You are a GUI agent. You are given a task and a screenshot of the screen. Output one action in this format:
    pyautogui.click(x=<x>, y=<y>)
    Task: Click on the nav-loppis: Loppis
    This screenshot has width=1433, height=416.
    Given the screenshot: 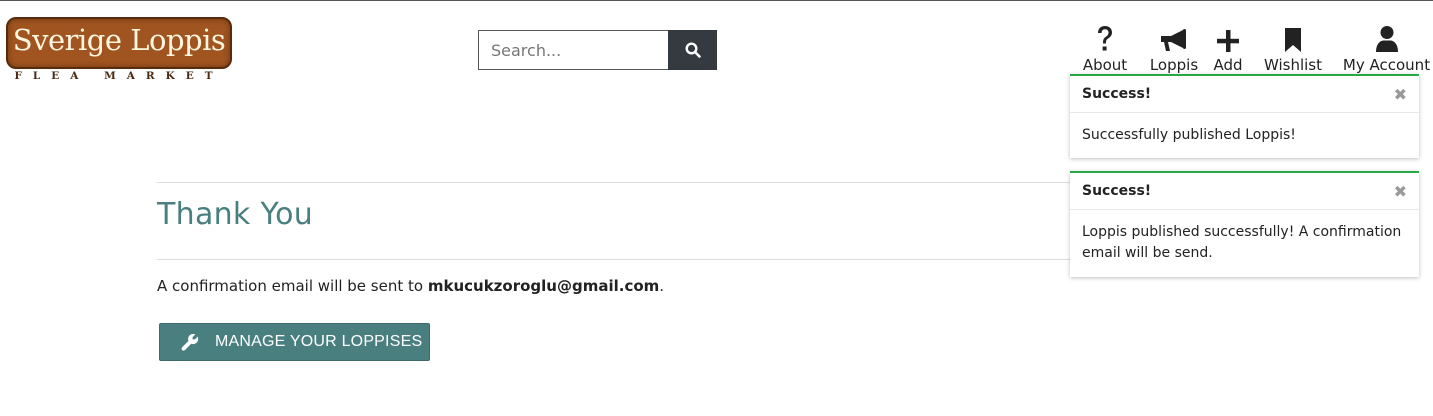 What is the action you would take?
    pyautogui.click(x=1174, y=48)
    